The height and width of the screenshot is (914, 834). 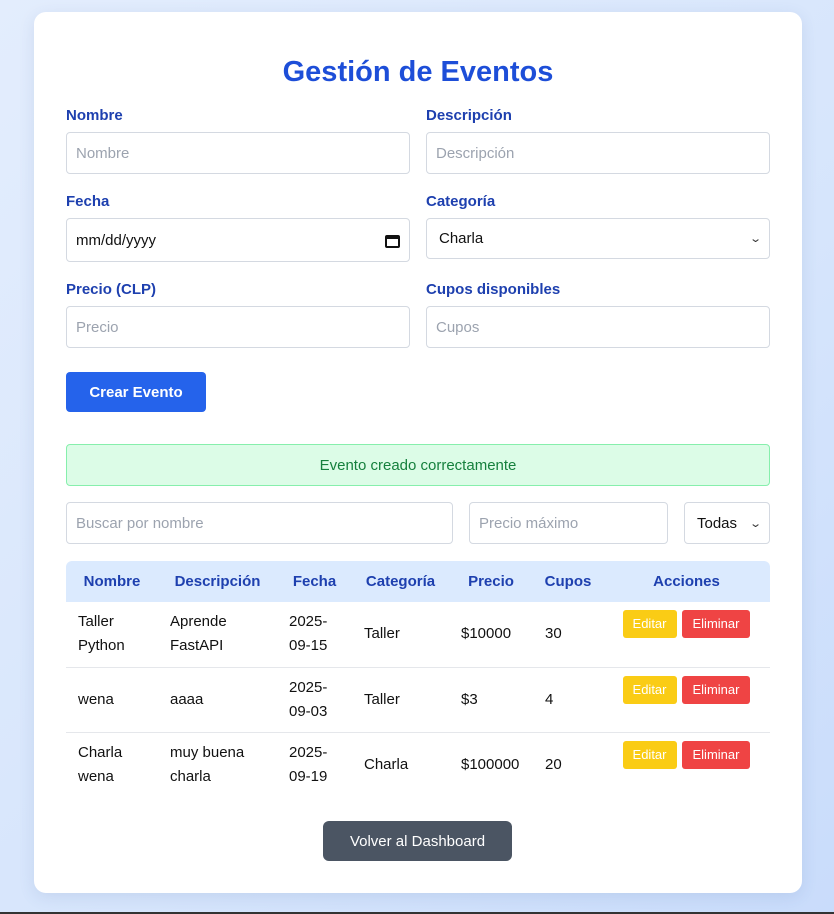 What do you see at coordinates (491, 635) in the screenshot?
I see `cell-precio: $10000` at bounding box center [491, 635].